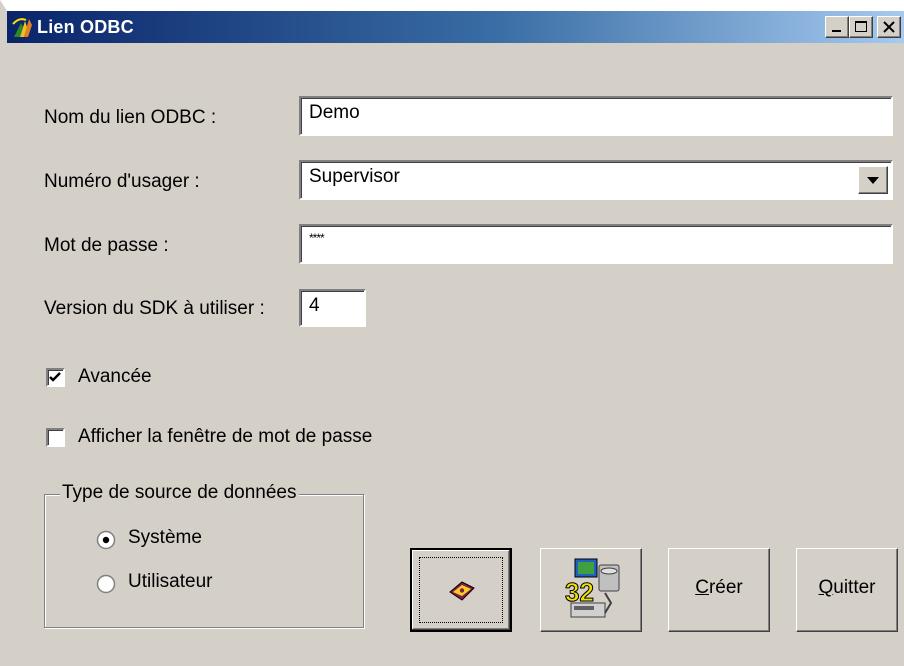 This screenshot has height=666, width=904. I want to click on help-book-icon, so click(462, 591).